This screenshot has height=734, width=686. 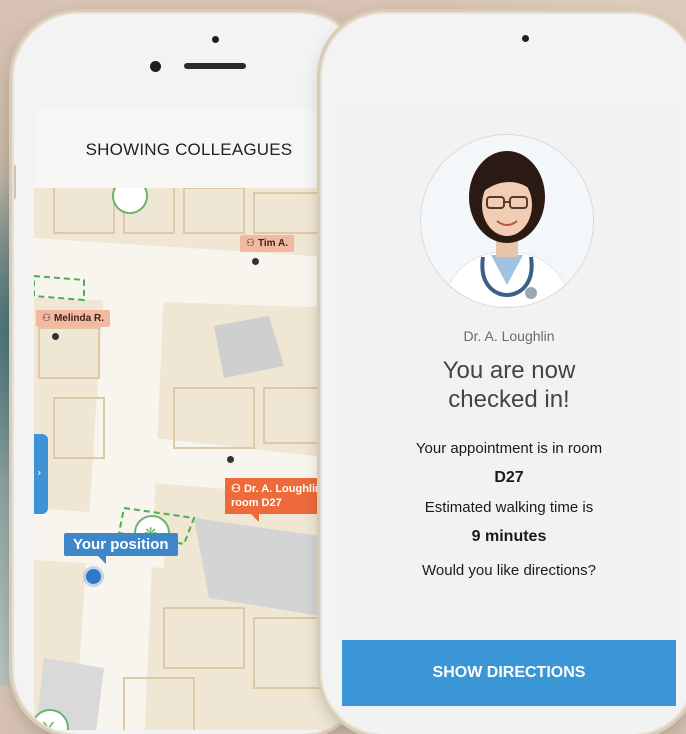 What do you see at coordinates (509, 673) in the screenshot?
I see `show-directions-button: SHOW DIRECTIONS` at bounding box center [509, 673].